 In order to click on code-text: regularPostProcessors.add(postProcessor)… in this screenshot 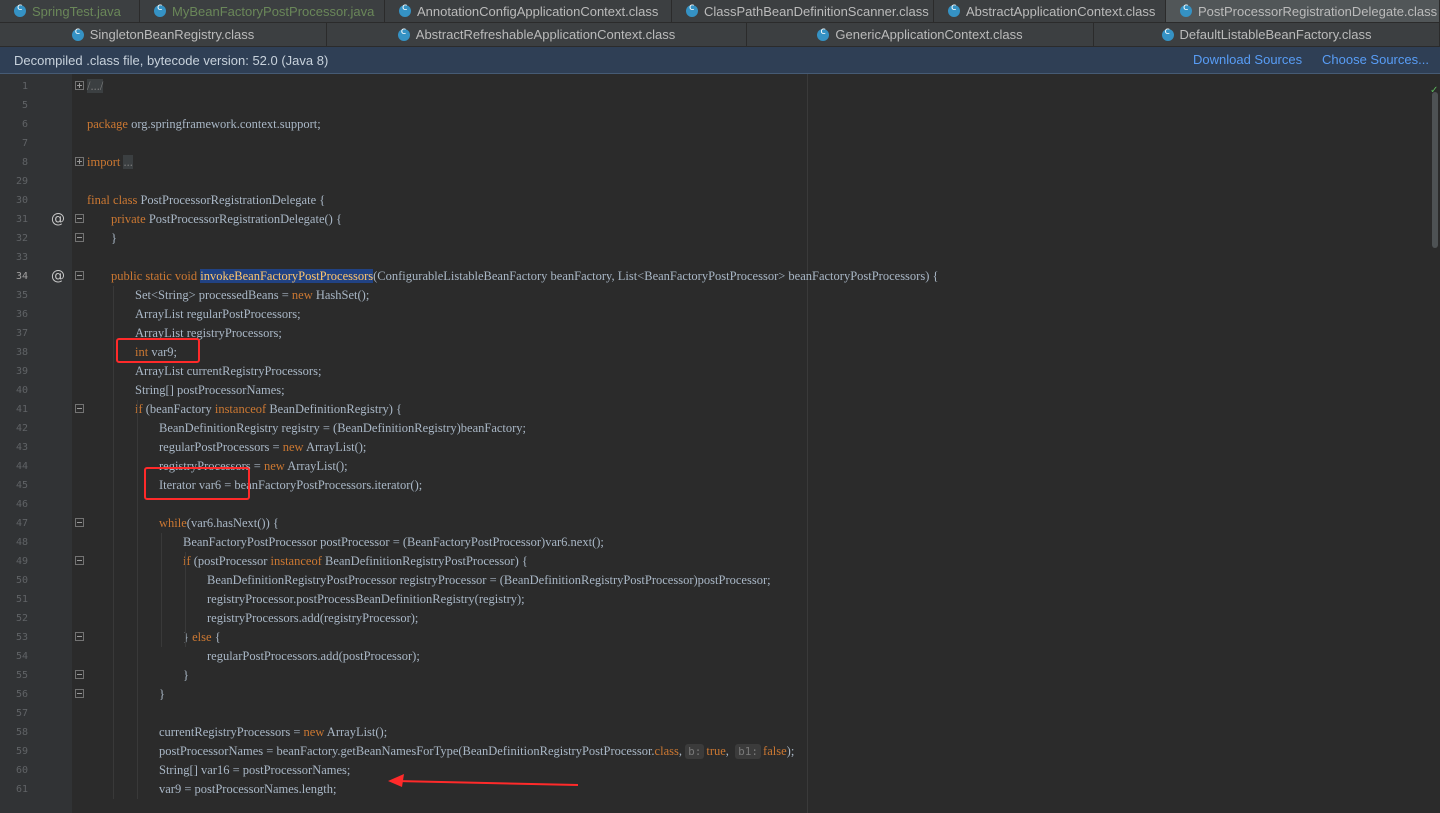, I will do `click(313, 656)`.